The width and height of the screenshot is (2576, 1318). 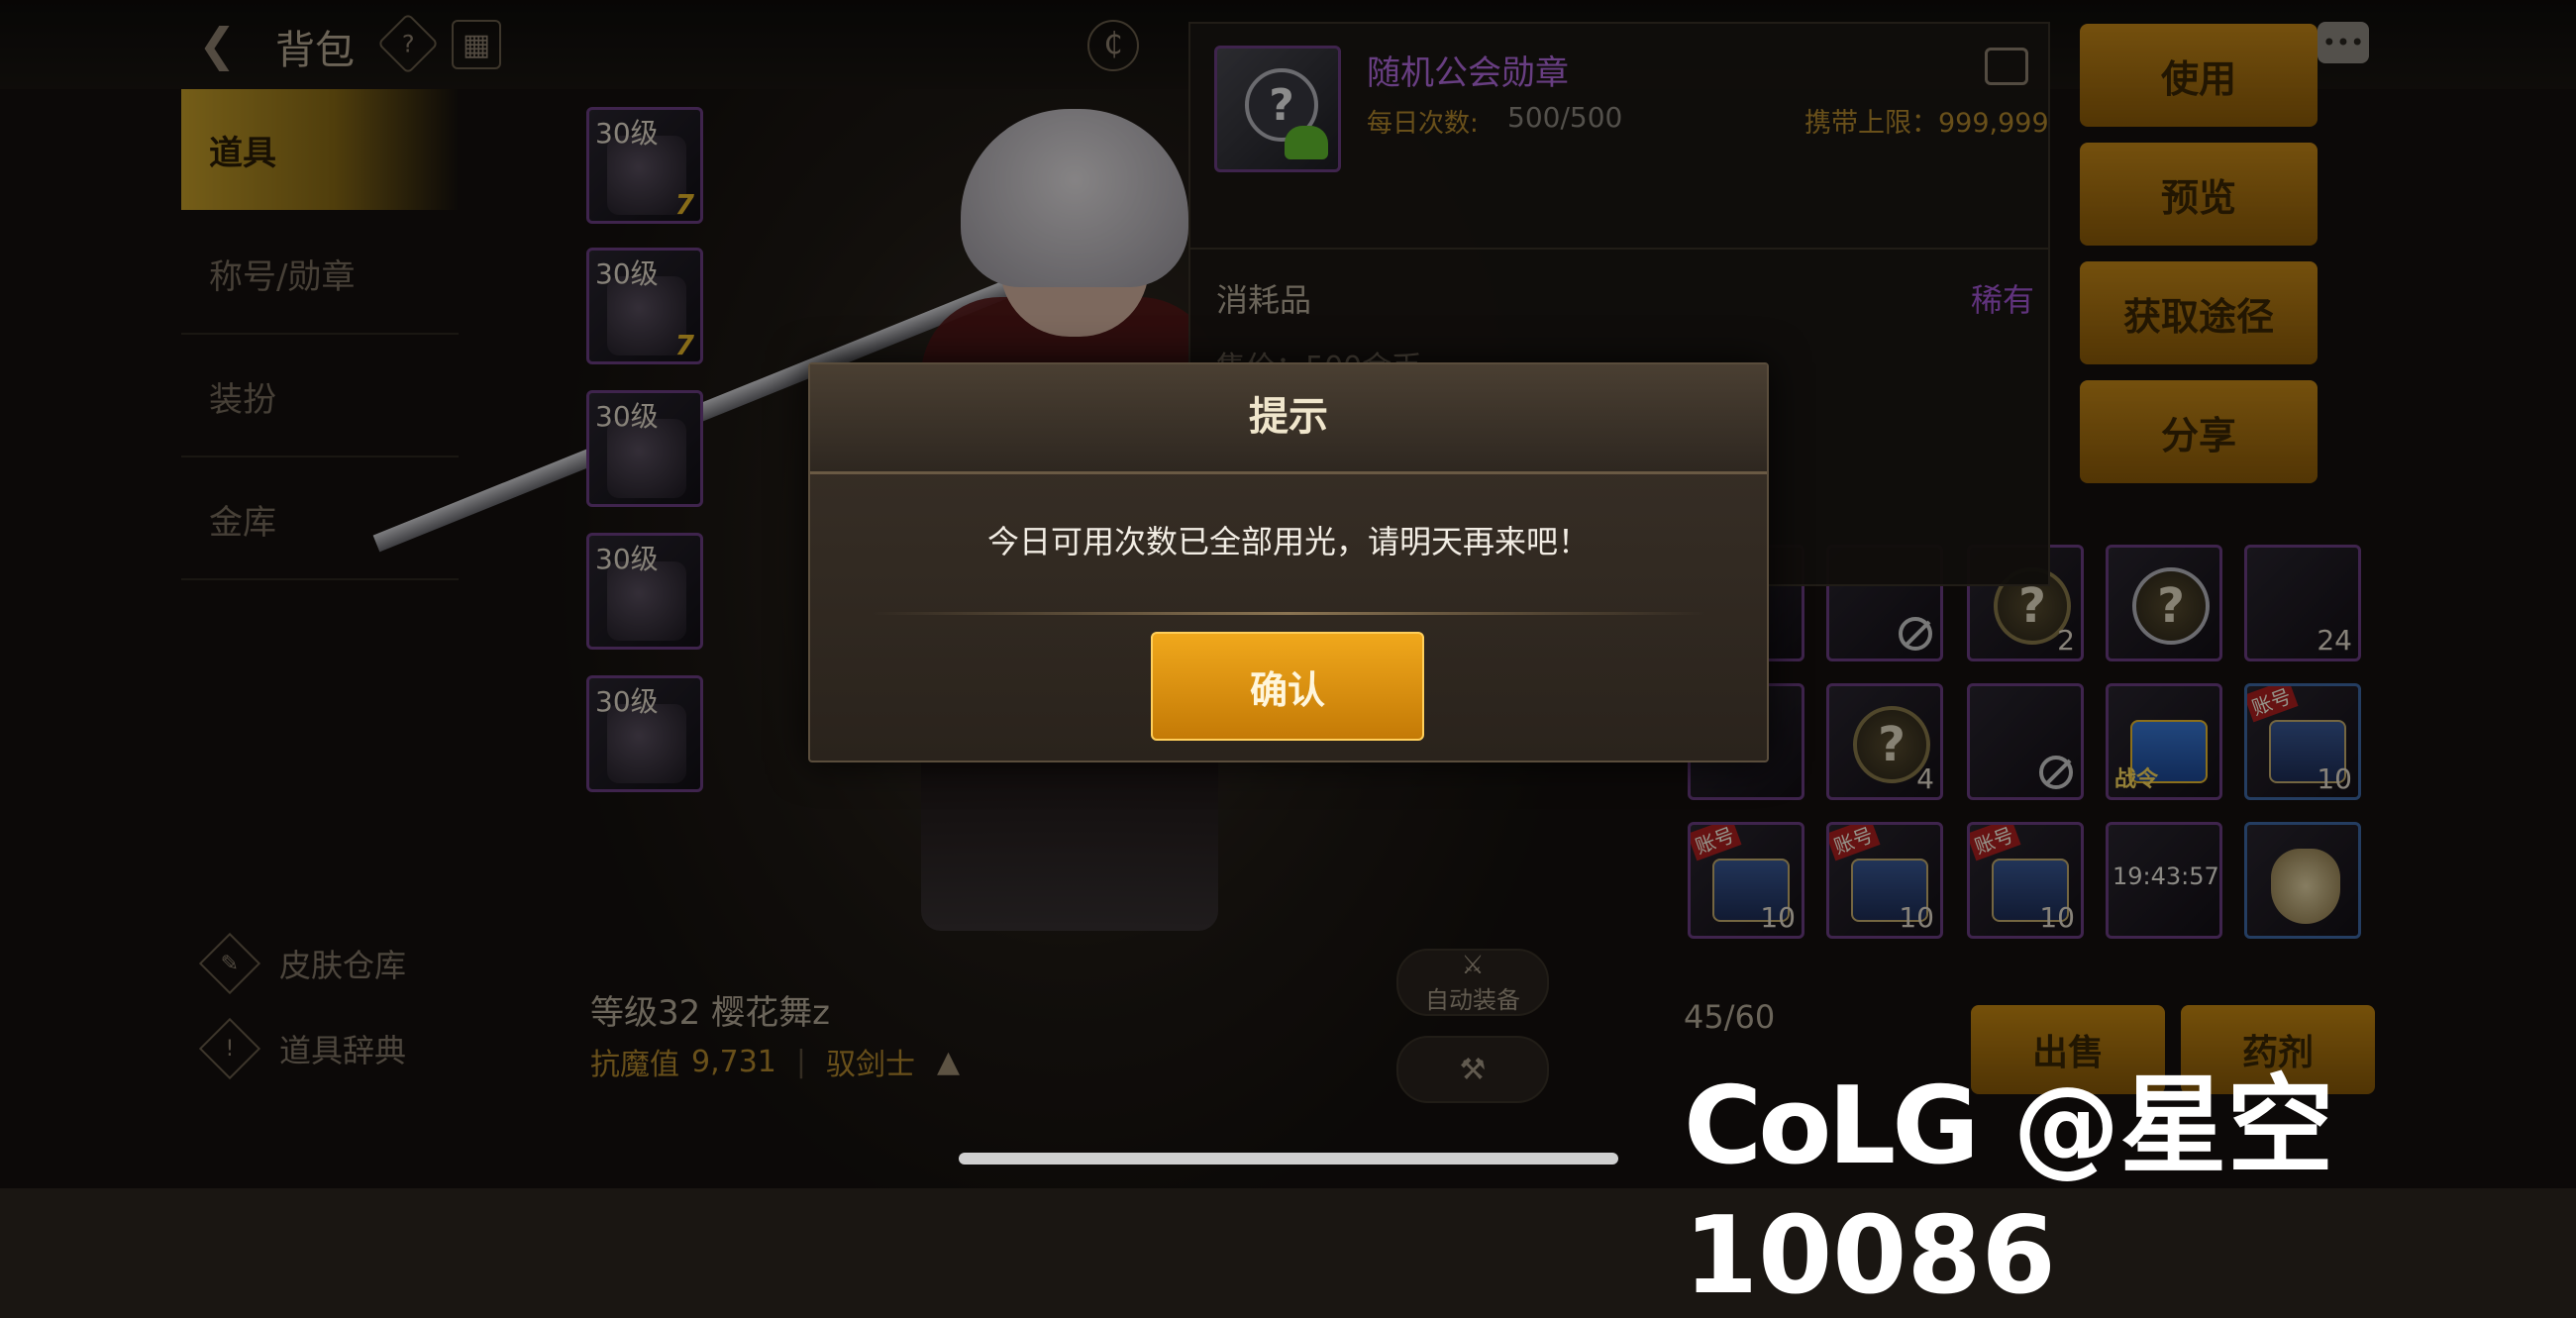 What do you see at coordinates (1288, 542) in the screenshot?
I see `dialog-message: 今日可用次数已全部用光，请明天再来吧！` at bounding box center [1288, 542].